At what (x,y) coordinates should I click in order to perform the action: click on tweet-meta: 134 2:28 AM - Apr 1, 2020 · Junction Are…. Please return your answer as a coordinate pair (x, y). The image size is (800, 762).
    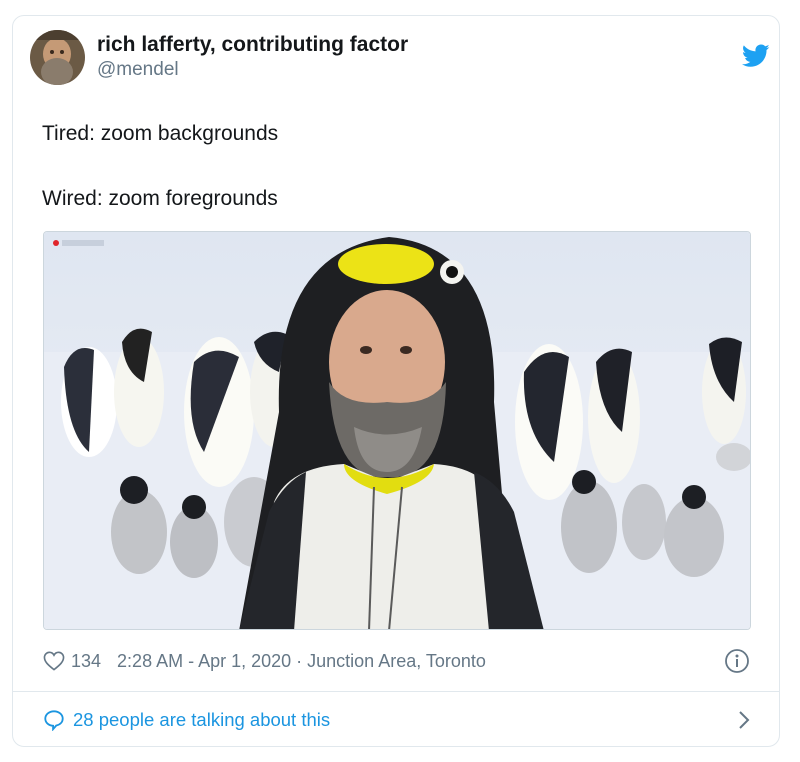
    Looking at the image, I should click on (398, 661).